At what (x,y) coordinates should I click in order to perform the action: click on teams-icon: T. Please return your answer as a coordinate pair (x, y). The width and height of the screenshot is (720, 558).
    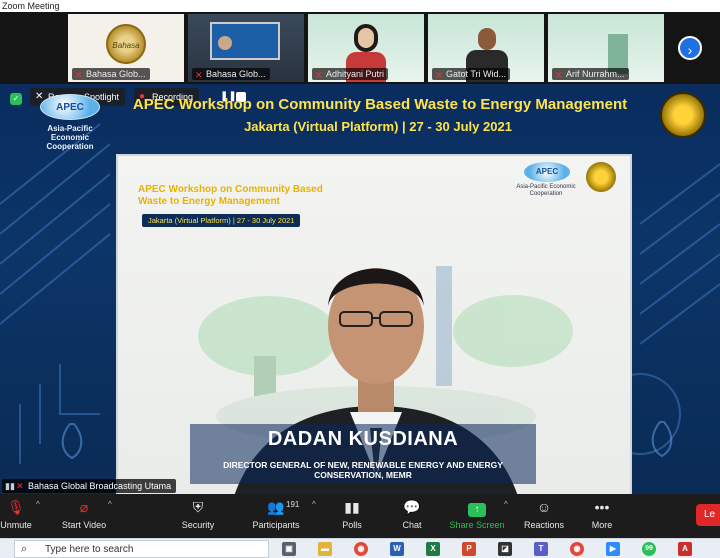
    Looking at the image, I should click on (541, 549).